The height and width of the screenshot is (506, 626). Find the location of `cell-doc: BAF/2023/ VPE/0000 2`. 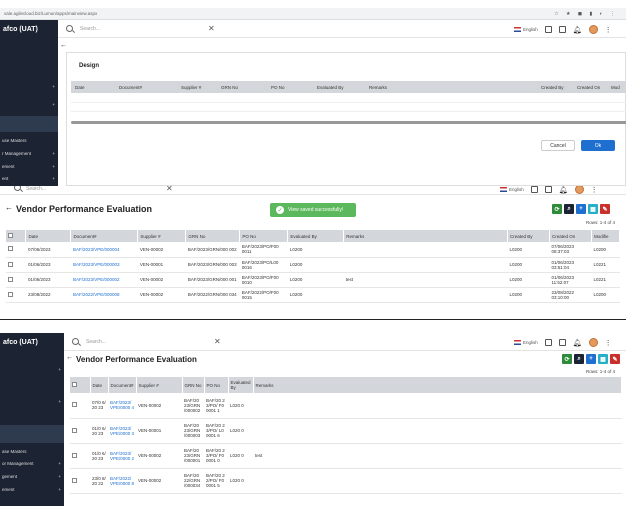

cell-doc: BAF/2023/ VPE/0000 2 is located at coordinates (122, 456).